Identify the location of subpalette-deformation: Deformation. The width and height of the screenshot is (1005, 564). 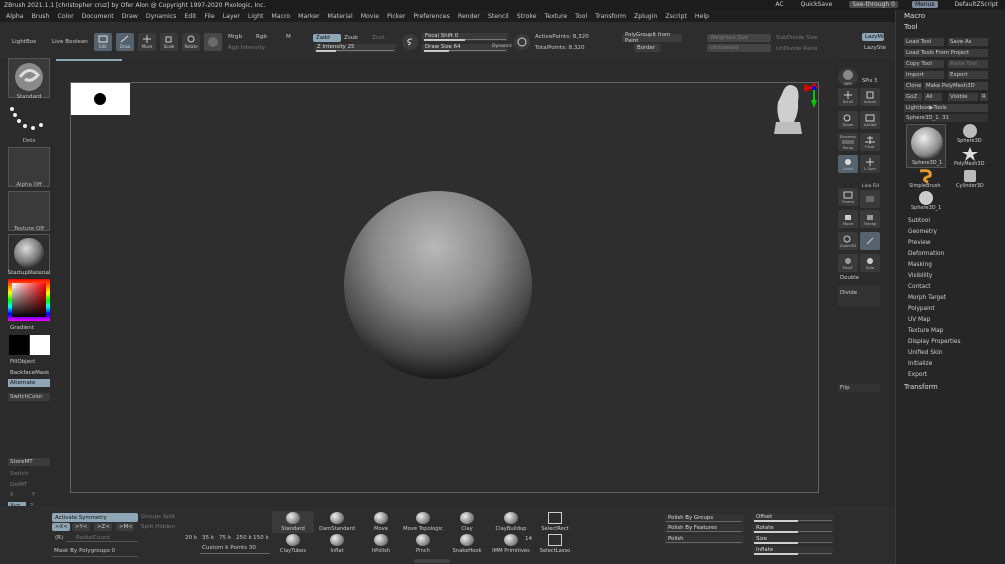
(926, 254).